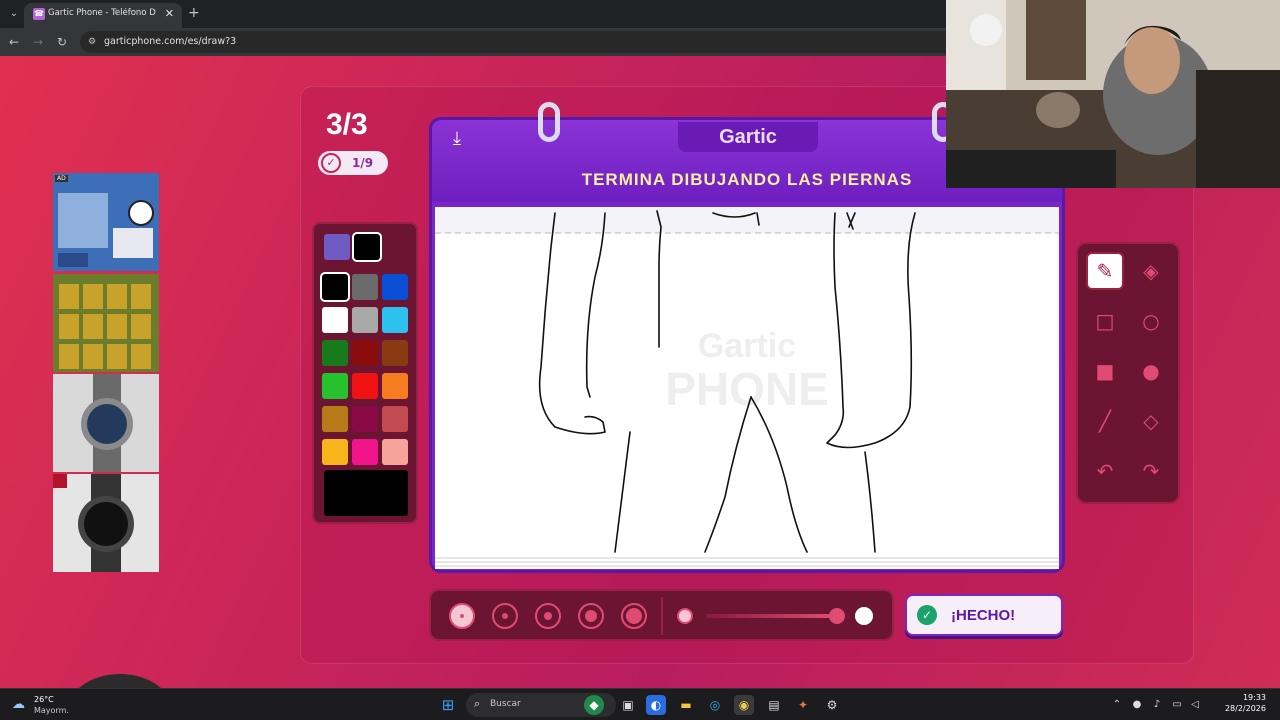  What do you see at coordinates (656, 705) in the screenshot?
I see `app-icon: ◐` at bounding box center [656, 705].